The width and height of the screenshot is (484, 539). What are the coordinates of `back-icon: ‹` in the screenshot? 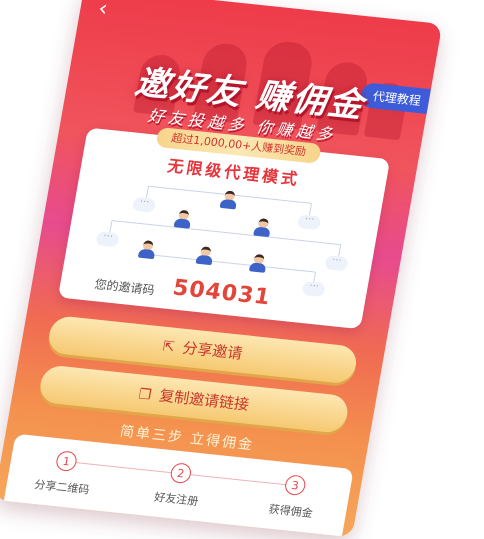 It's located at (103, 11).